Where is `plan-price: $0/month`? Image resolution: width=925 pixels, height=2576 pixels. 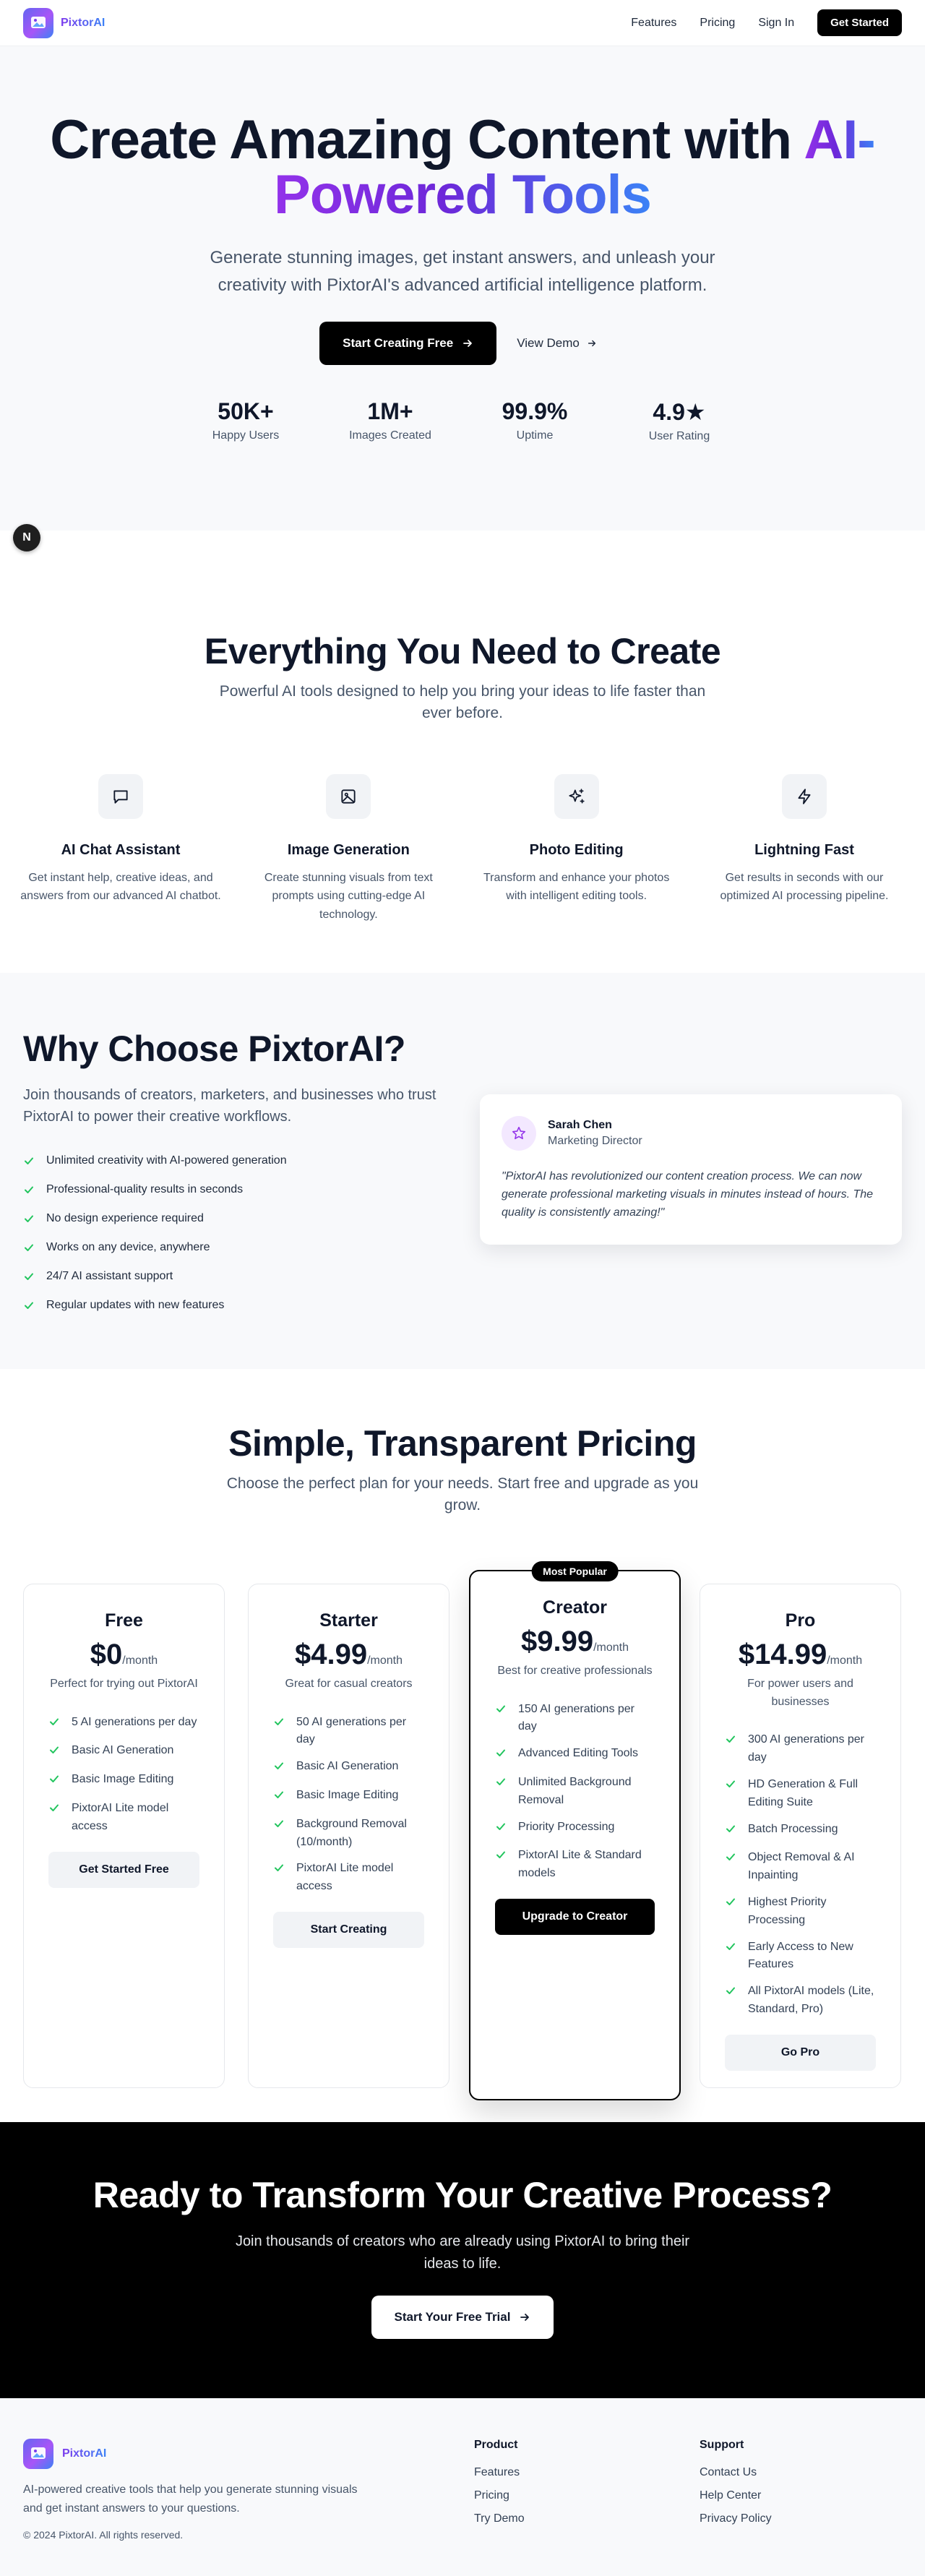
plan-price: $0/month is located at coordinates (124, 1655).